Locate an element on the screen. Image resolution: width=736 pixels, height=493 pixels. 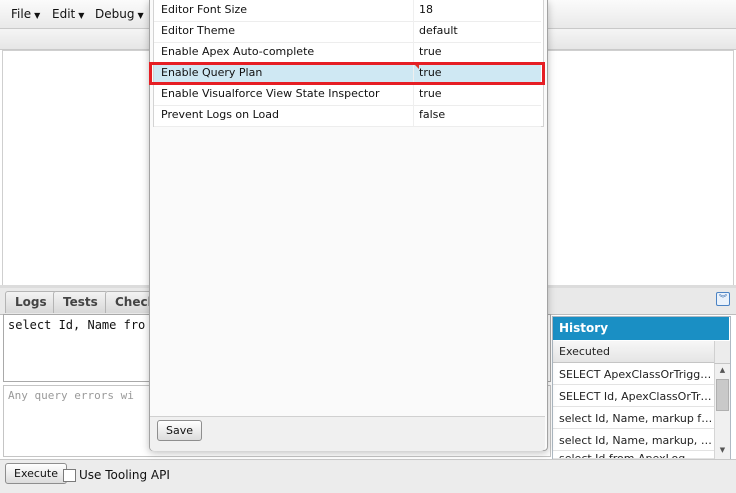
setting-name: Editor Theme is located at coordinates (198, 30).